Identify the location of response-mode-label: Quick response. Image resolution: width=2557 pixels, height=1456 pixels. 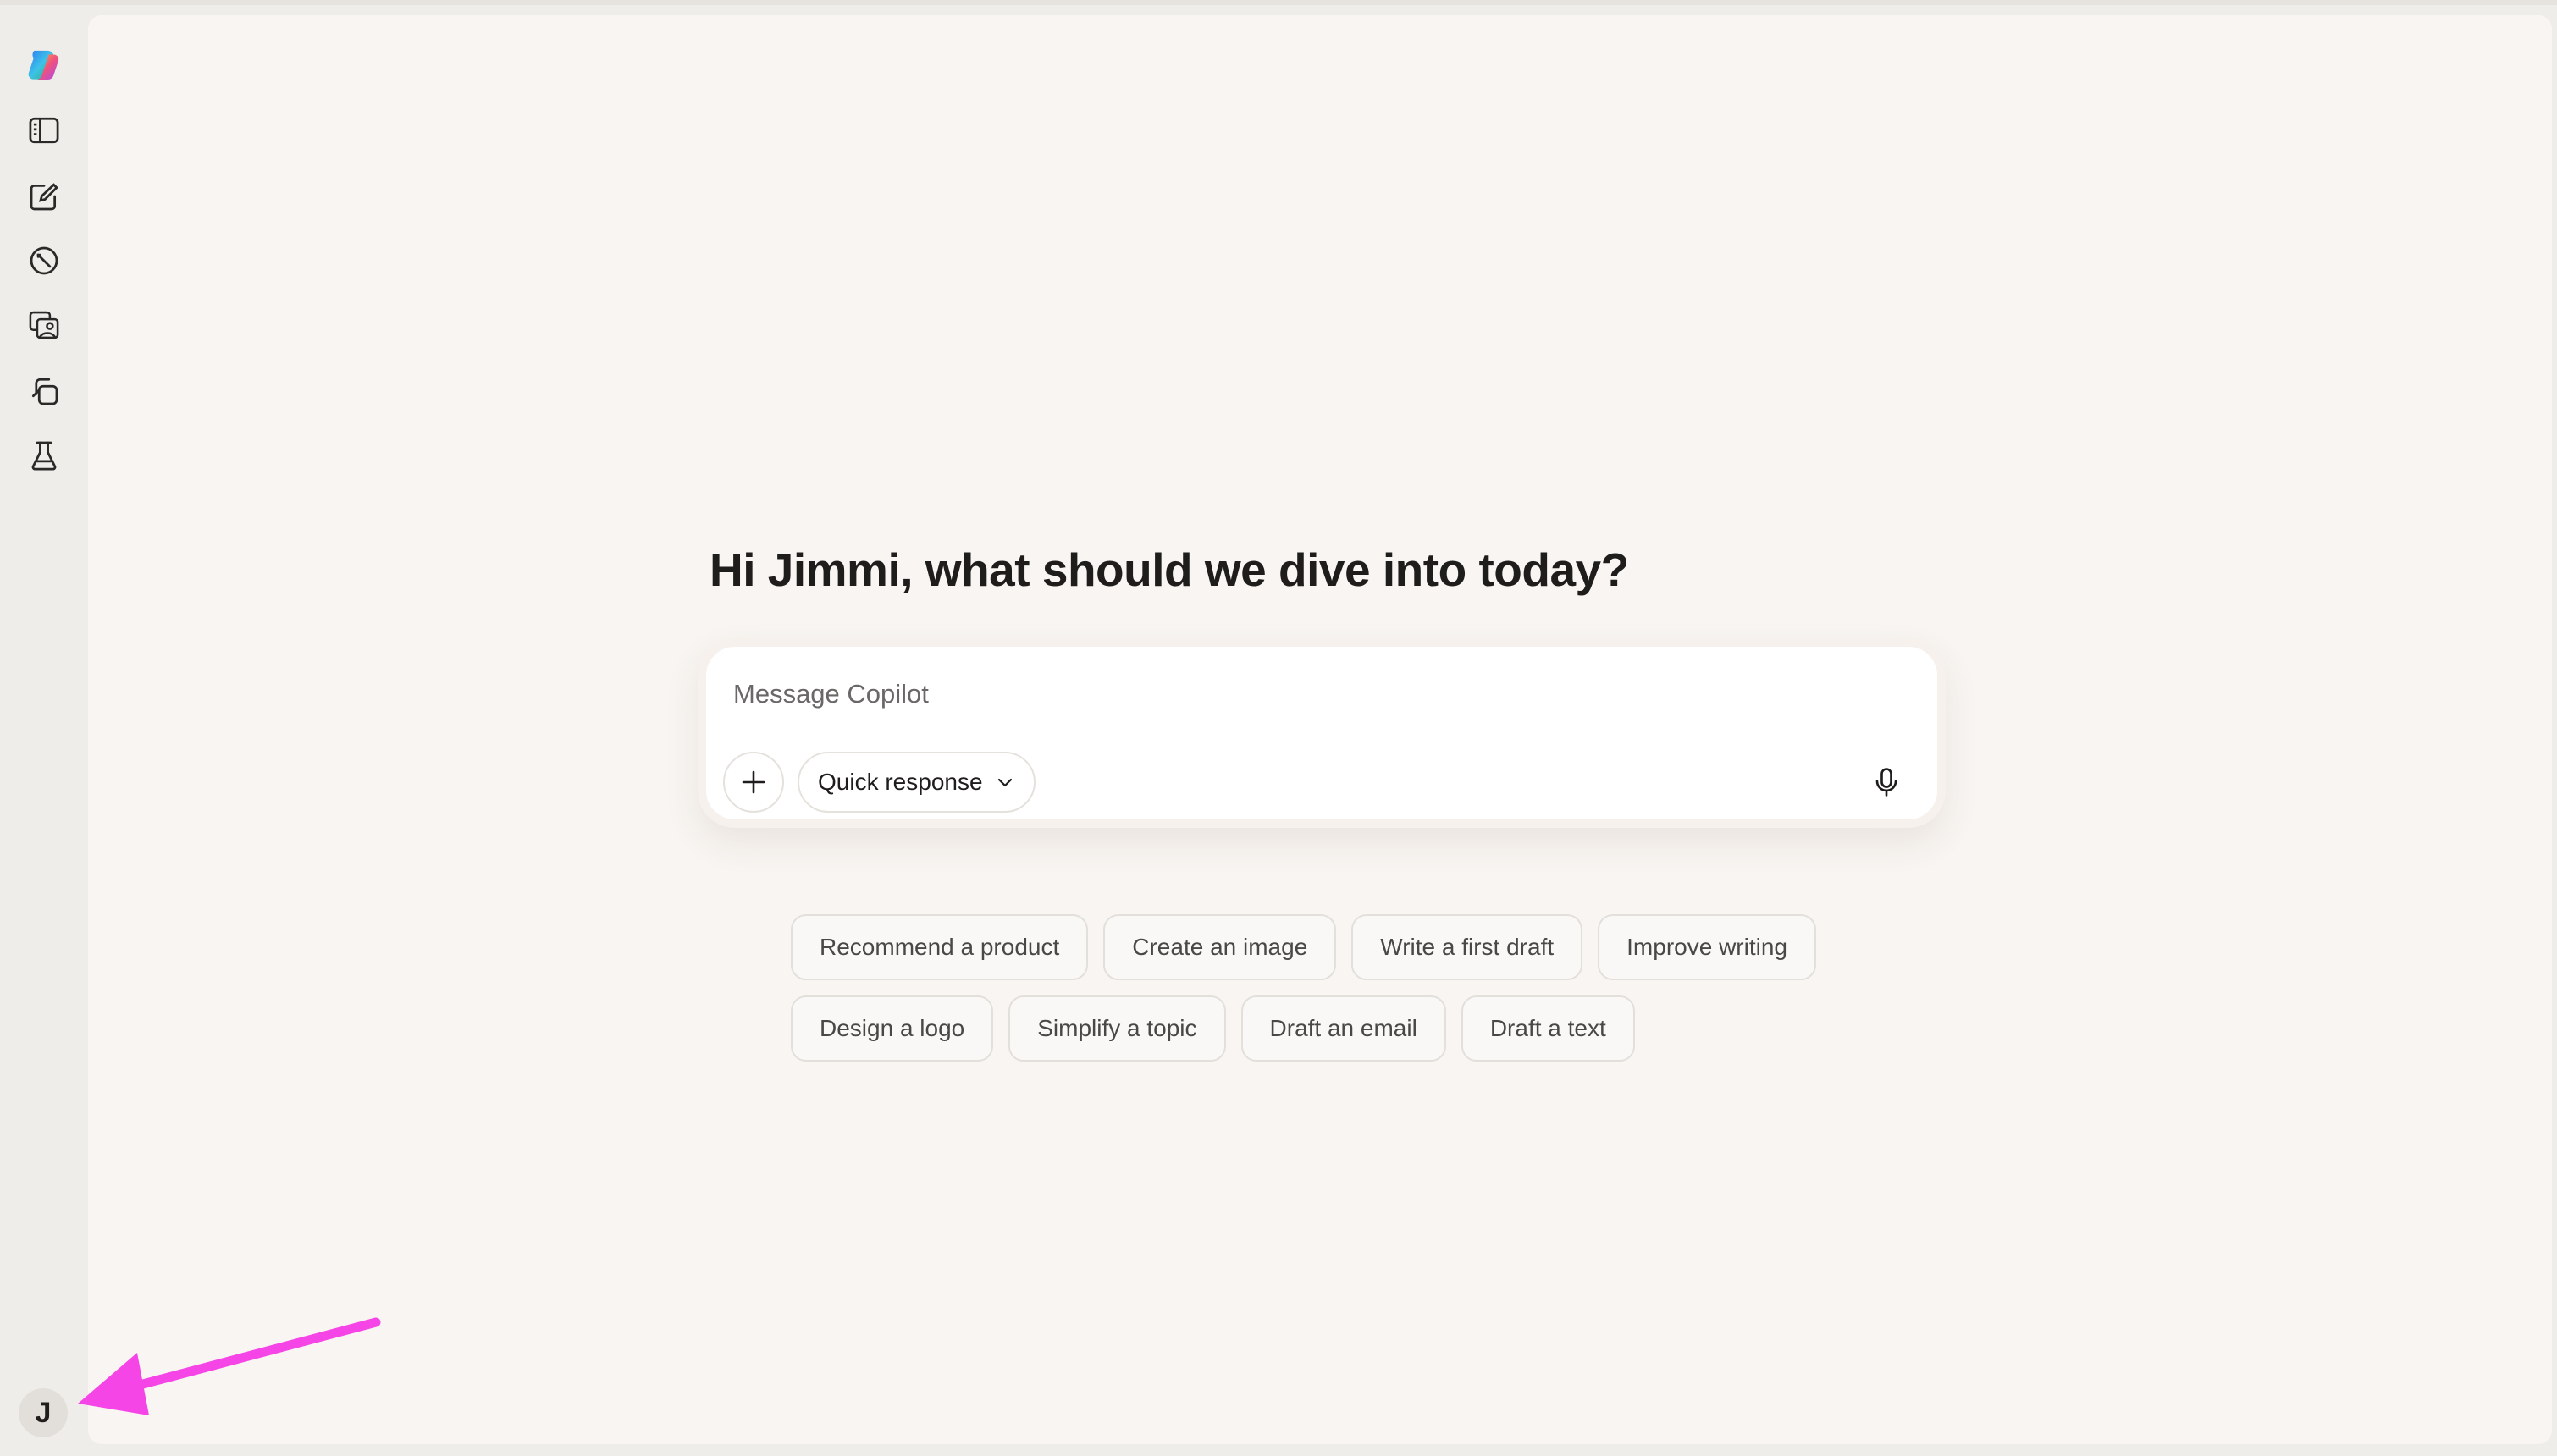
(900, 782).